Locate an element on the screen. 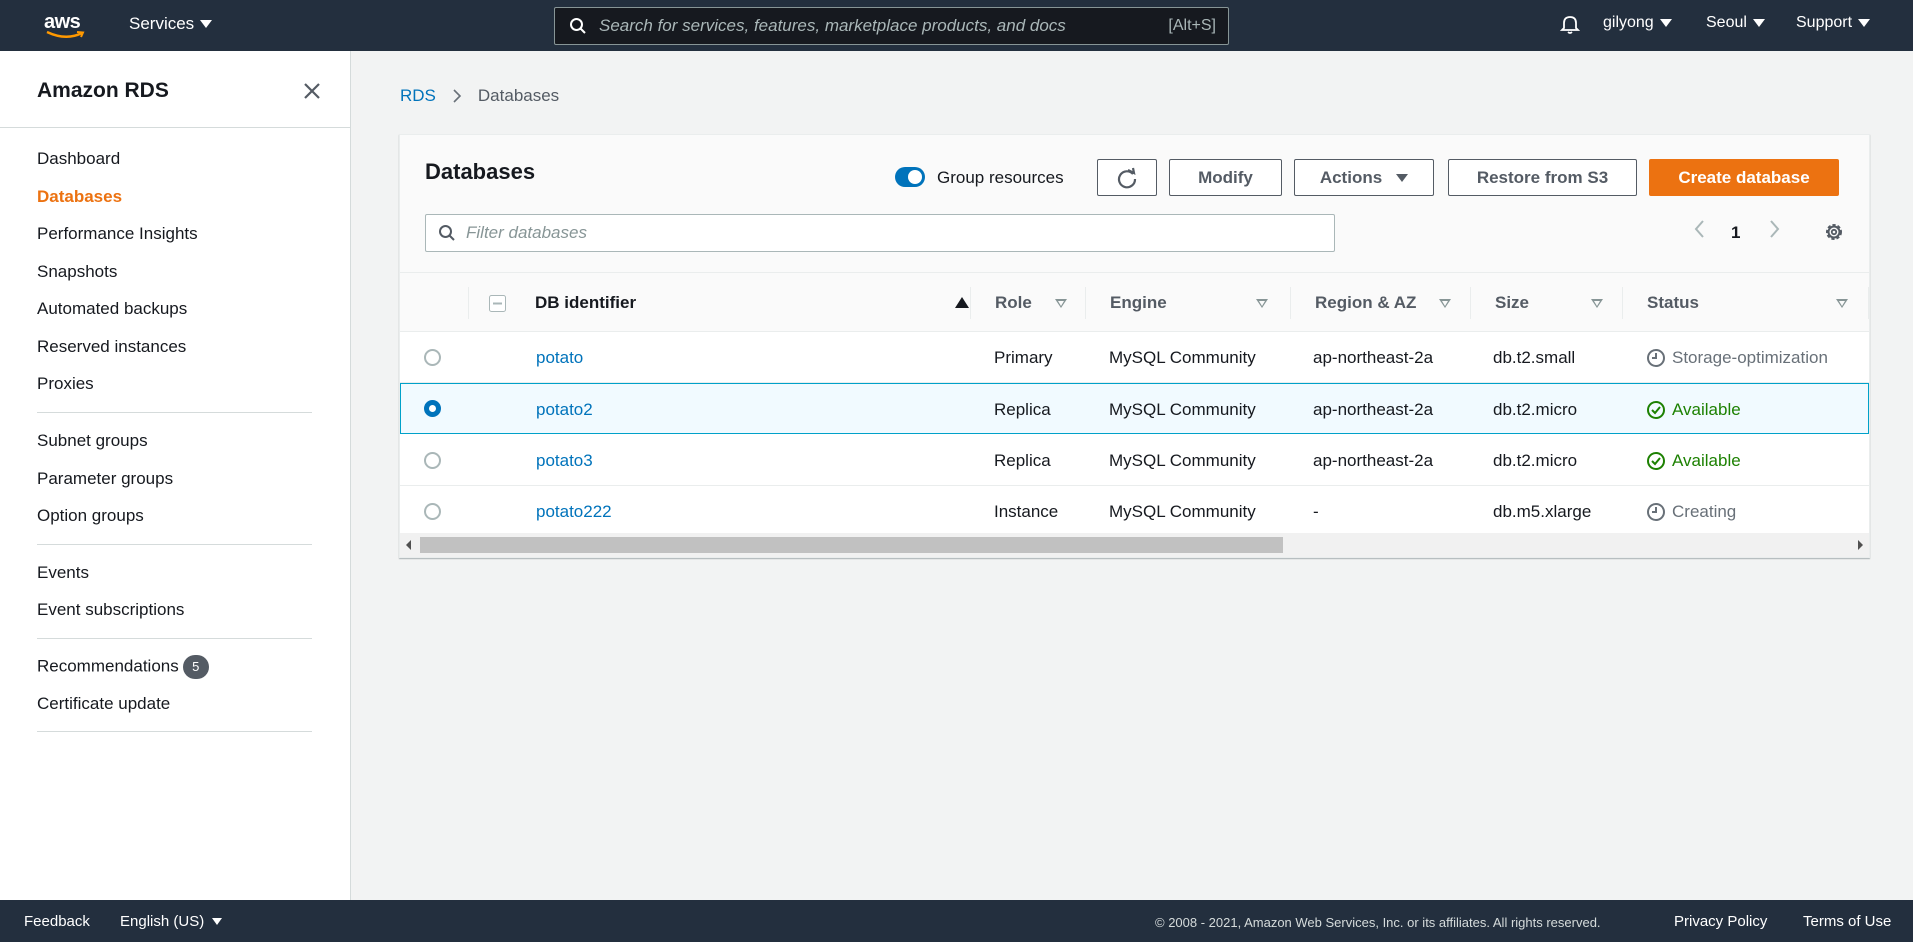 This screenshot has width=1913, height=942. language-selector: English (US) is located at coordinates (171, 921).